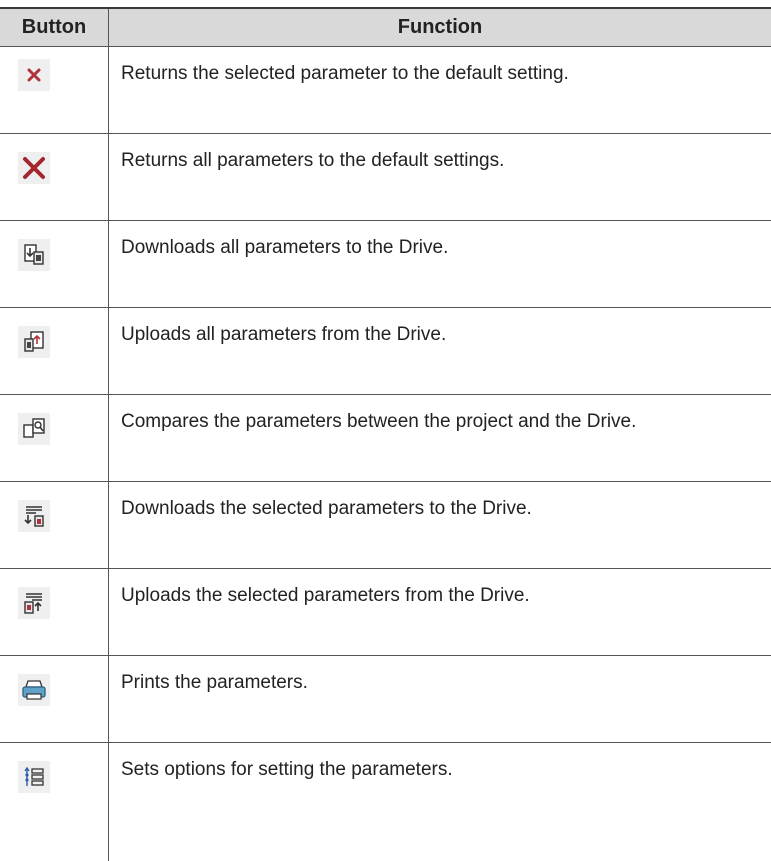  I want to click on upload-all-icon, so click(34, 342).